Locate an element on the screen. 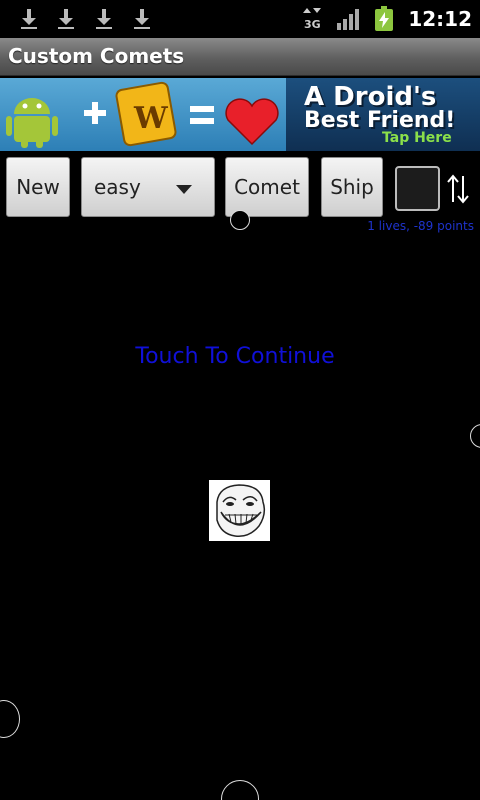 Image resolution: width=480 pixels, height=800 pixels. svg-text: W is located at coordinates (151, 118).